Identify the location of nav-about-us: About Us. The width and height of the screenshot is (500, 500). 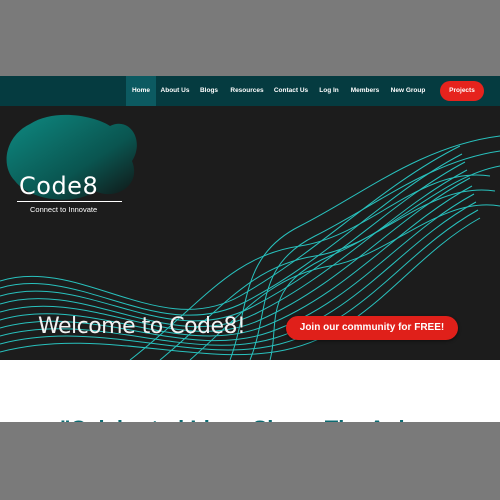
(175, 91).